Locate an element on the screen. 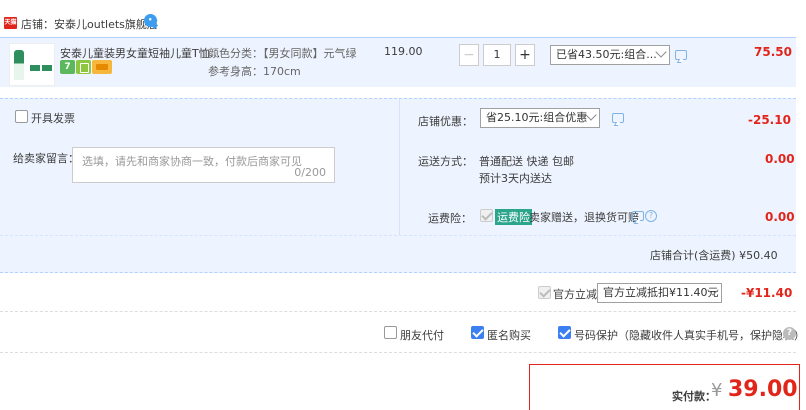 This screenshot has width=806, height=410. insurance-checkbox is located at coordinates (486, 215).